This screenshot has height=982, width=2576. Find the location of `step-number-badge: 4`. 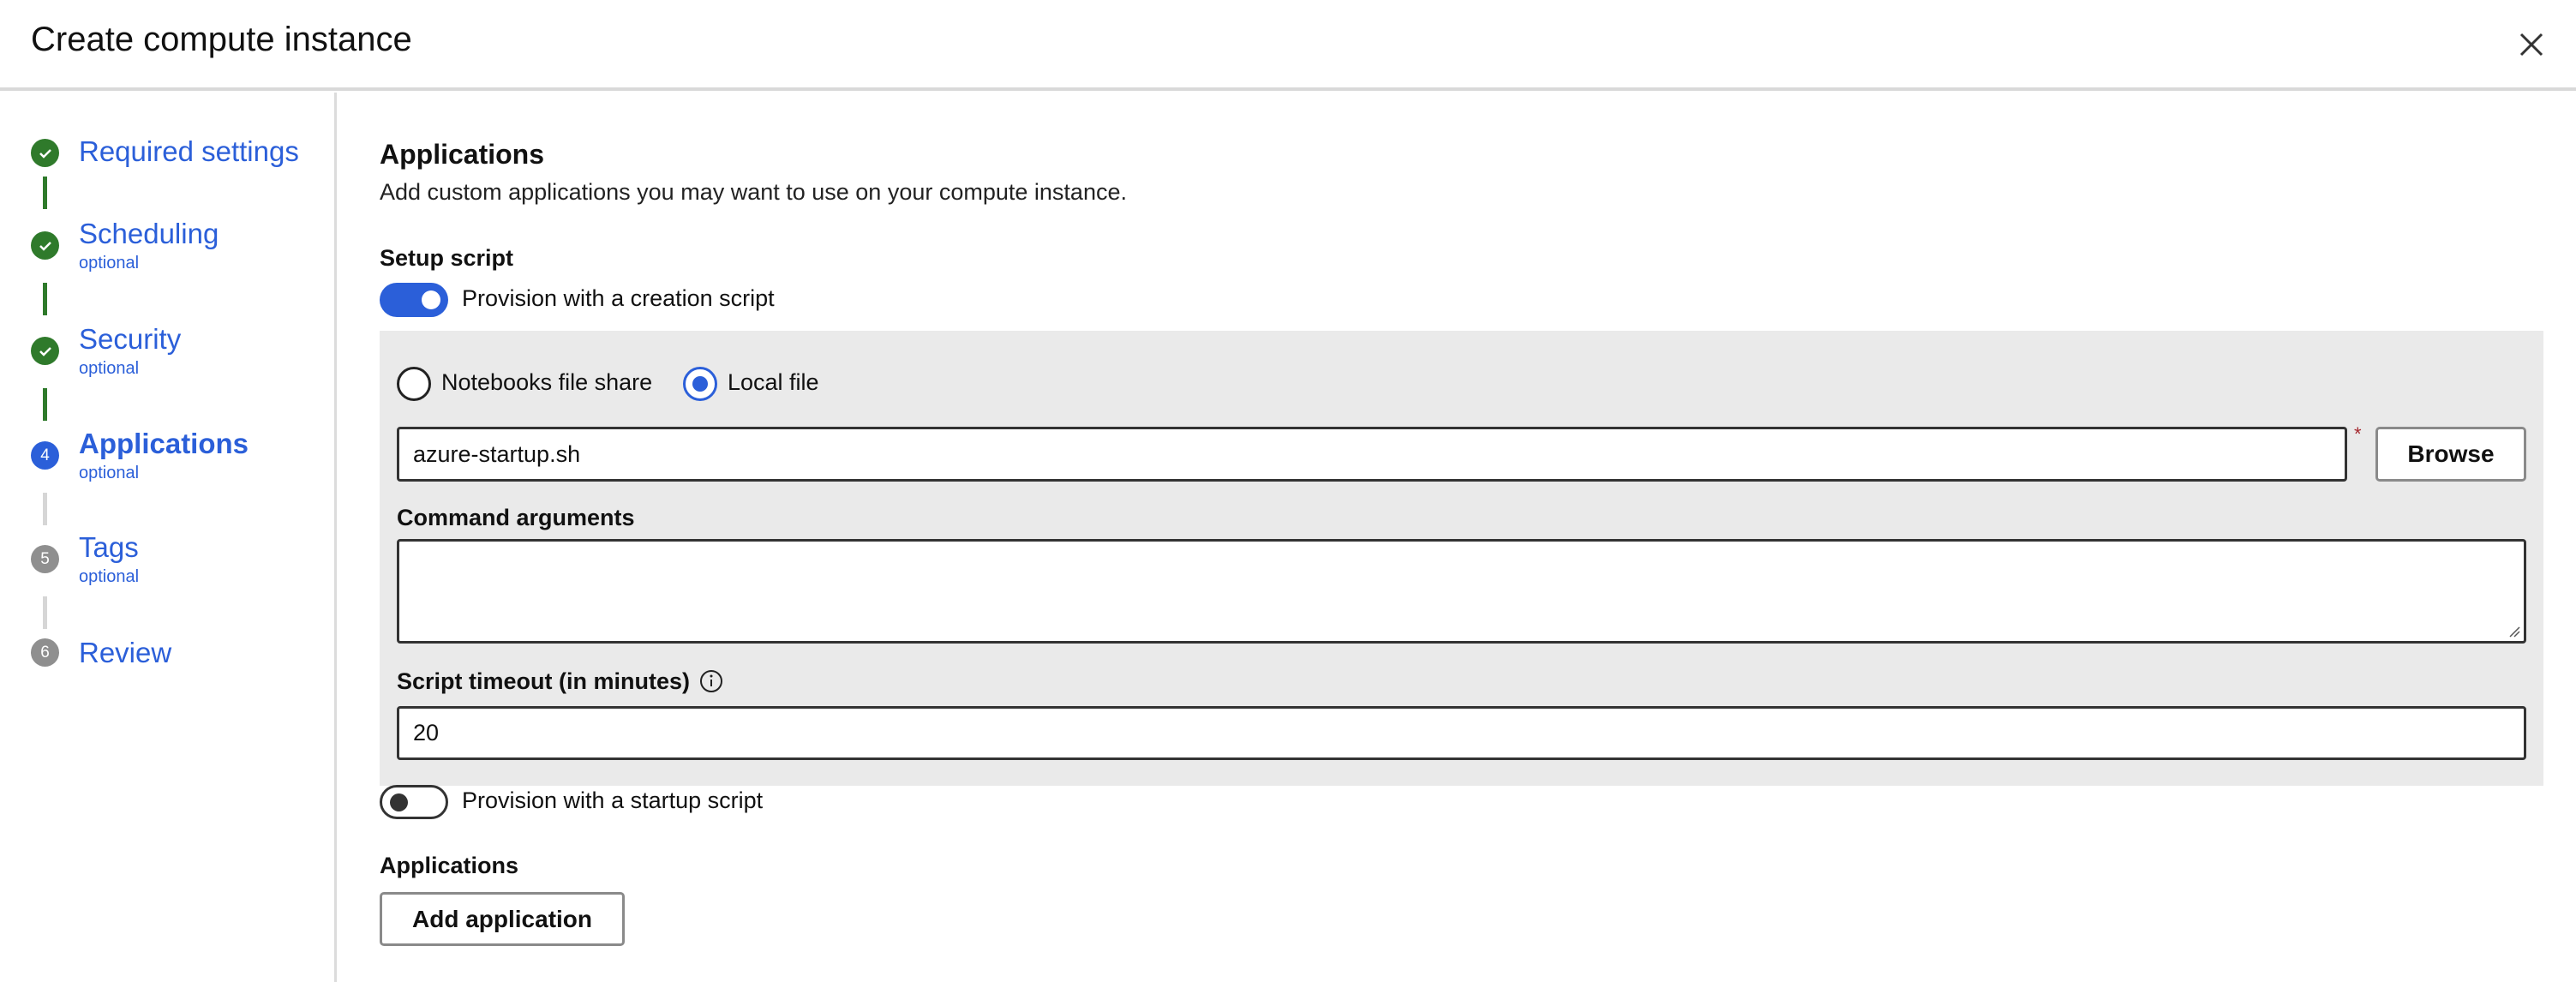

step-number-badge: 4 is located at coordinates (45, 456).